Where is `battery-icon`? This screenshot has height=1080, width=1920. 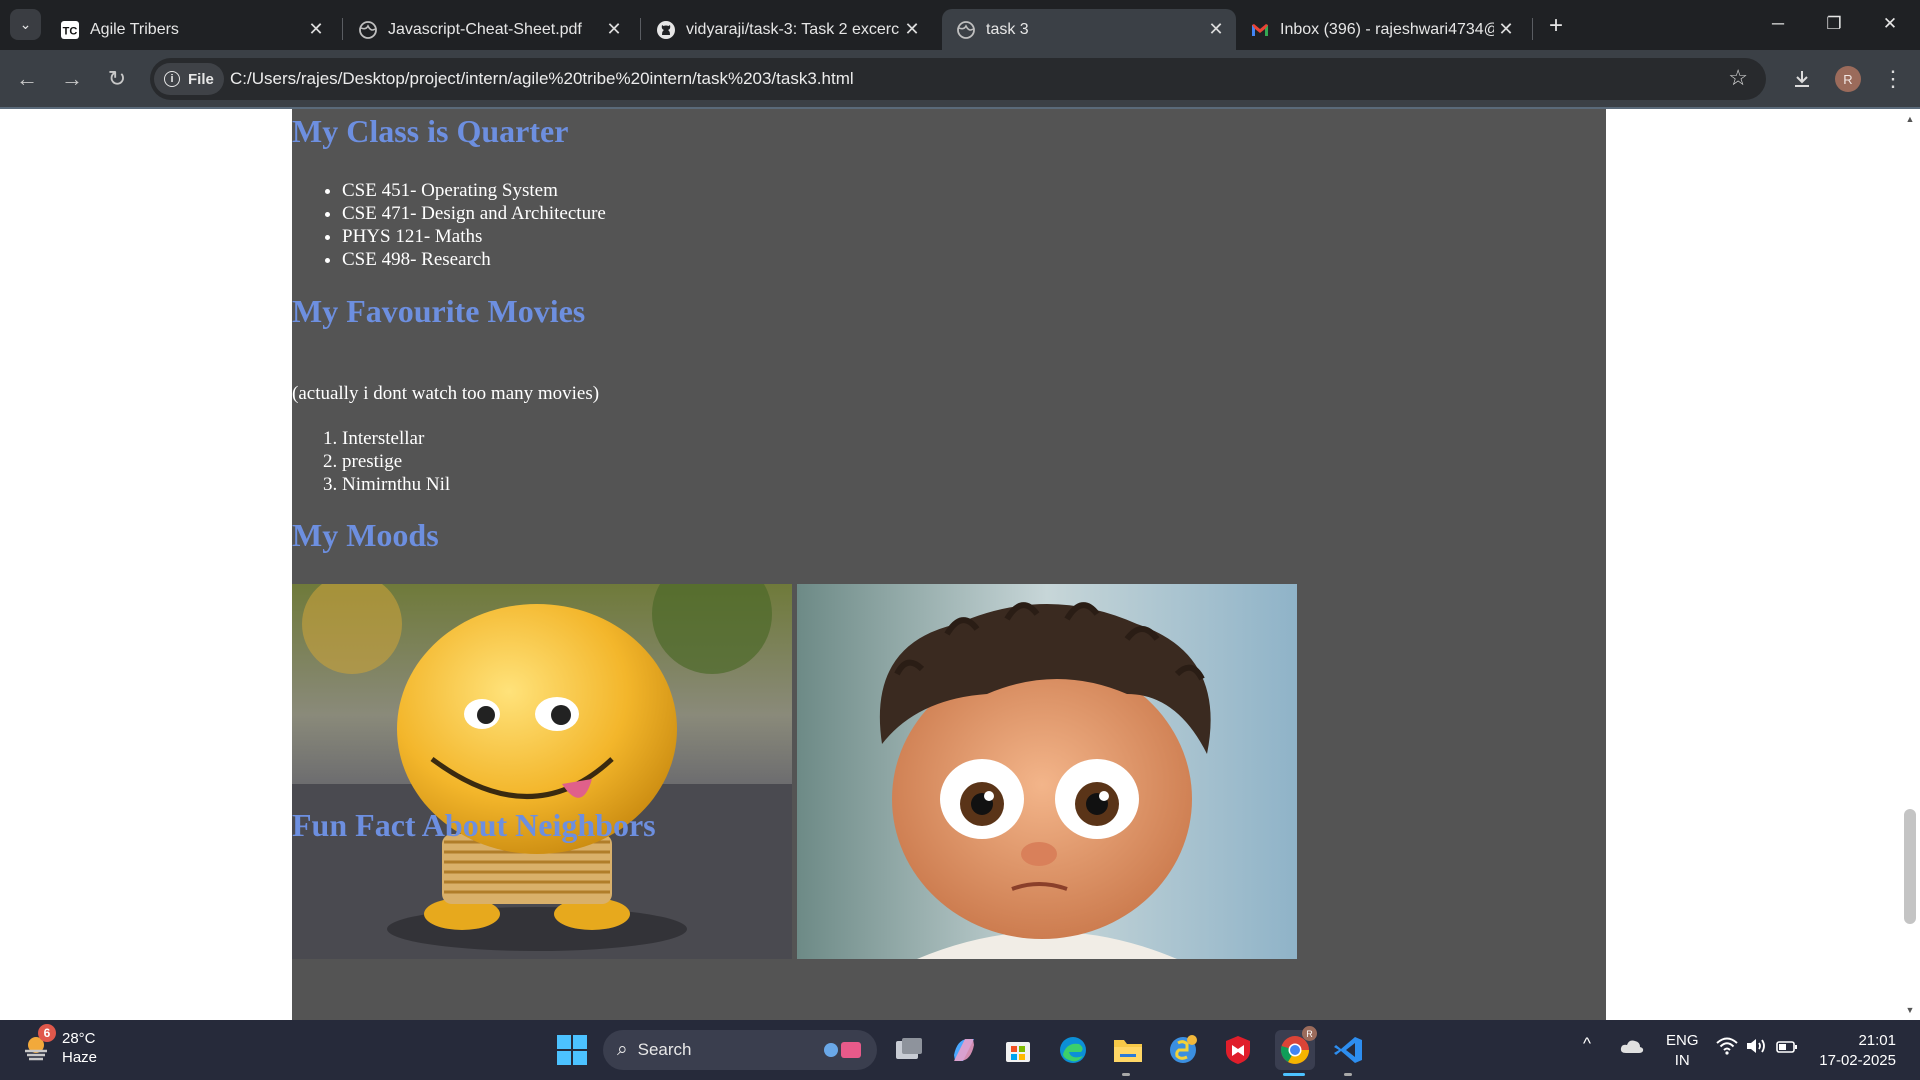 battery-icon is located at coordinates (1787, 1049).